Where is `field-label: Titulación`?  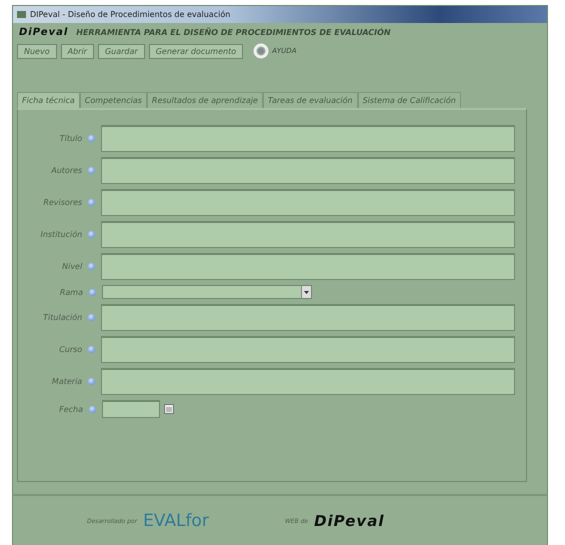
field-label: Titulación is located at coordinates (62, 317).